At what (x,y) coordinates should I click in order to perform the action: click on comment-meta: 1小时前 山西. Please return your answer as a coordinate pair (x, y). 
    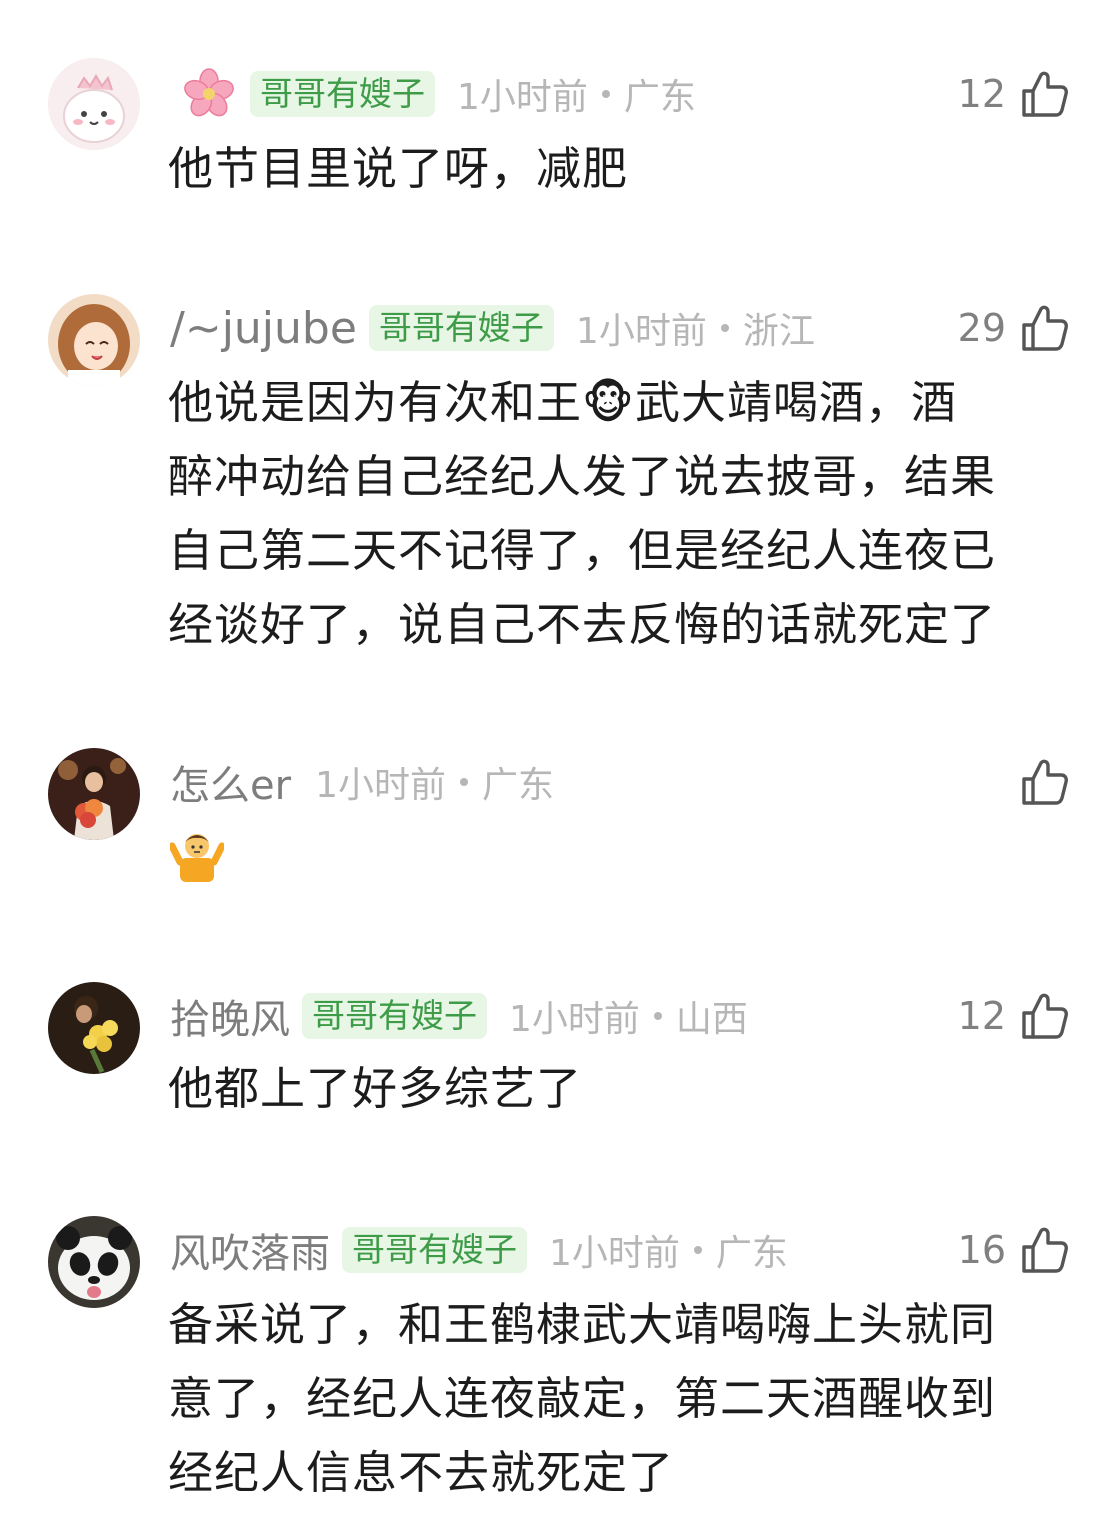
    Looking at the image, I should click on (628, 1016).